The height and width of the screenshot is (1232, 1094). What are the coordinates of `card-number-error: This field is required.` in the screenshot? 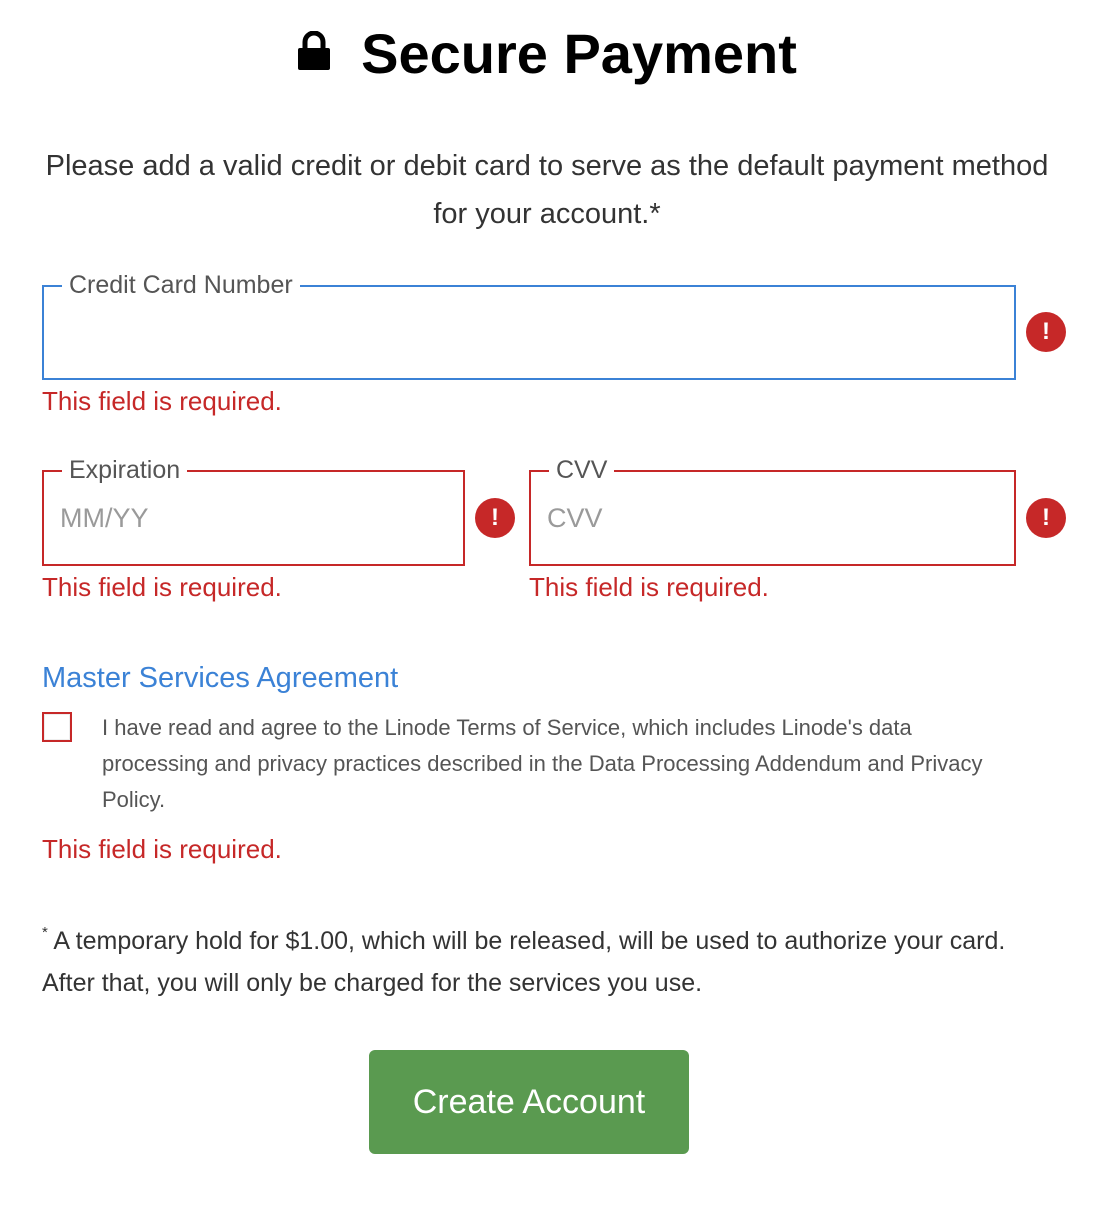 It's located at (162, 401).